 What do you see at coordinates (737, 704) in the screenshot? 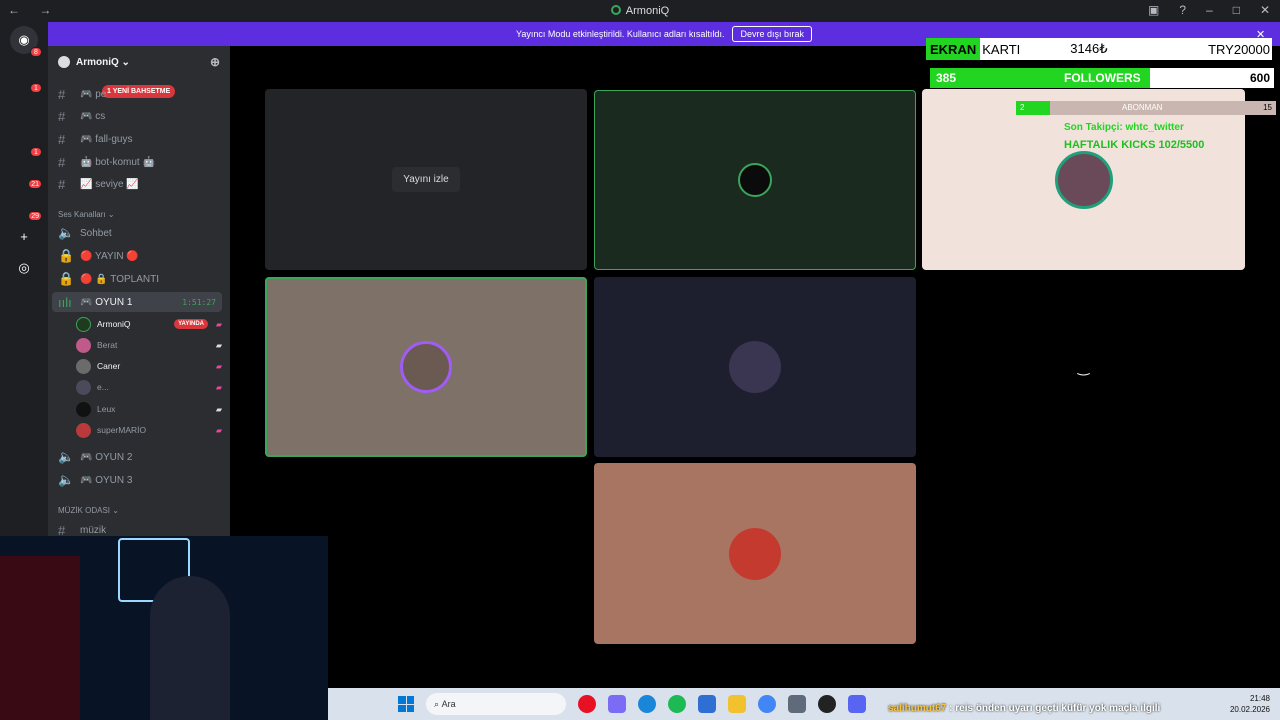
I see `folder-icon` at bounding box center [737, 704].